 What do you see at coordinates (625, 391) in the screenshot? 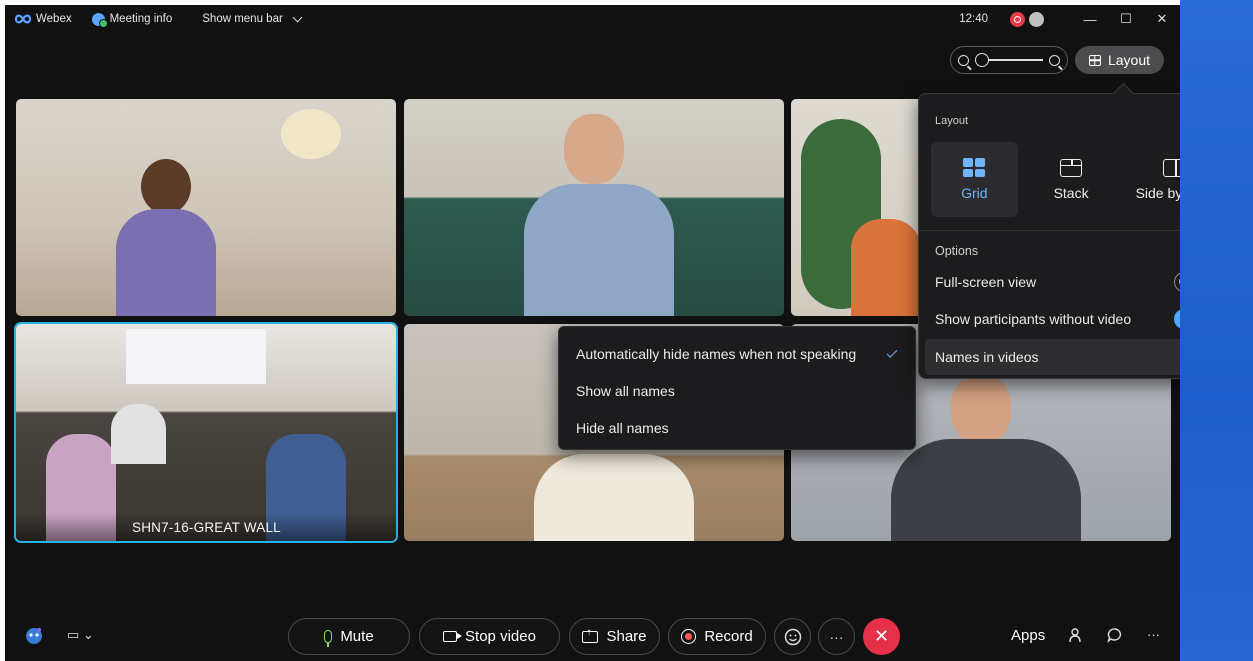
I see `menu-item-label: Show all names` at bounding box center [625, 391].